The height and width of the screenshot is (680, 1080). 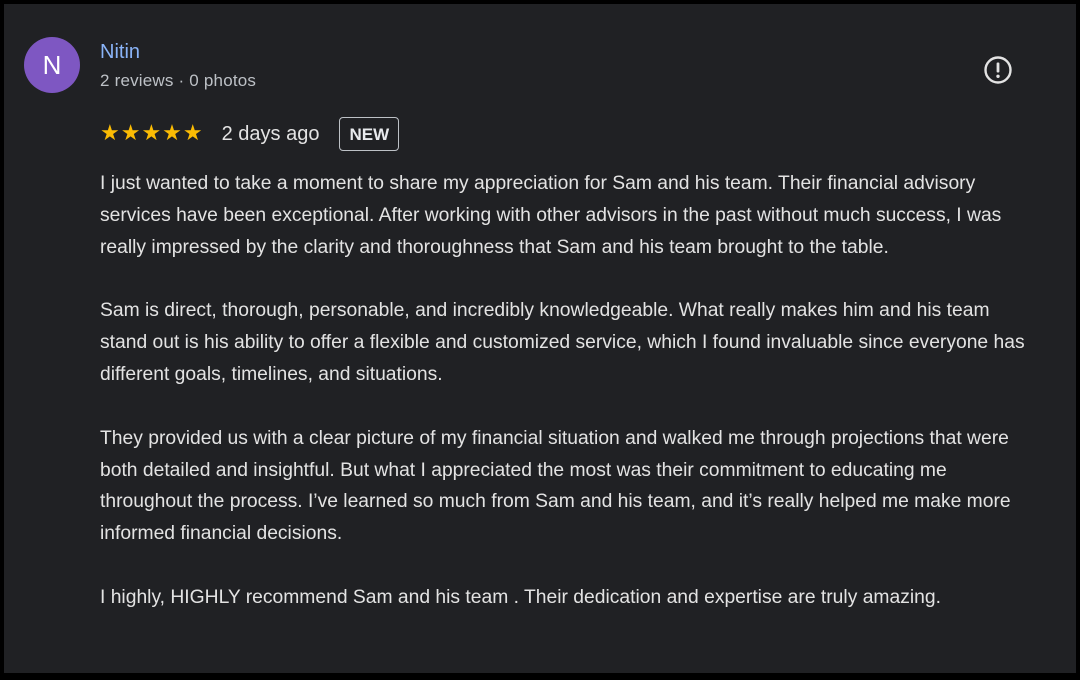 I want to click on report-review-button, so click(x=998, y=70).